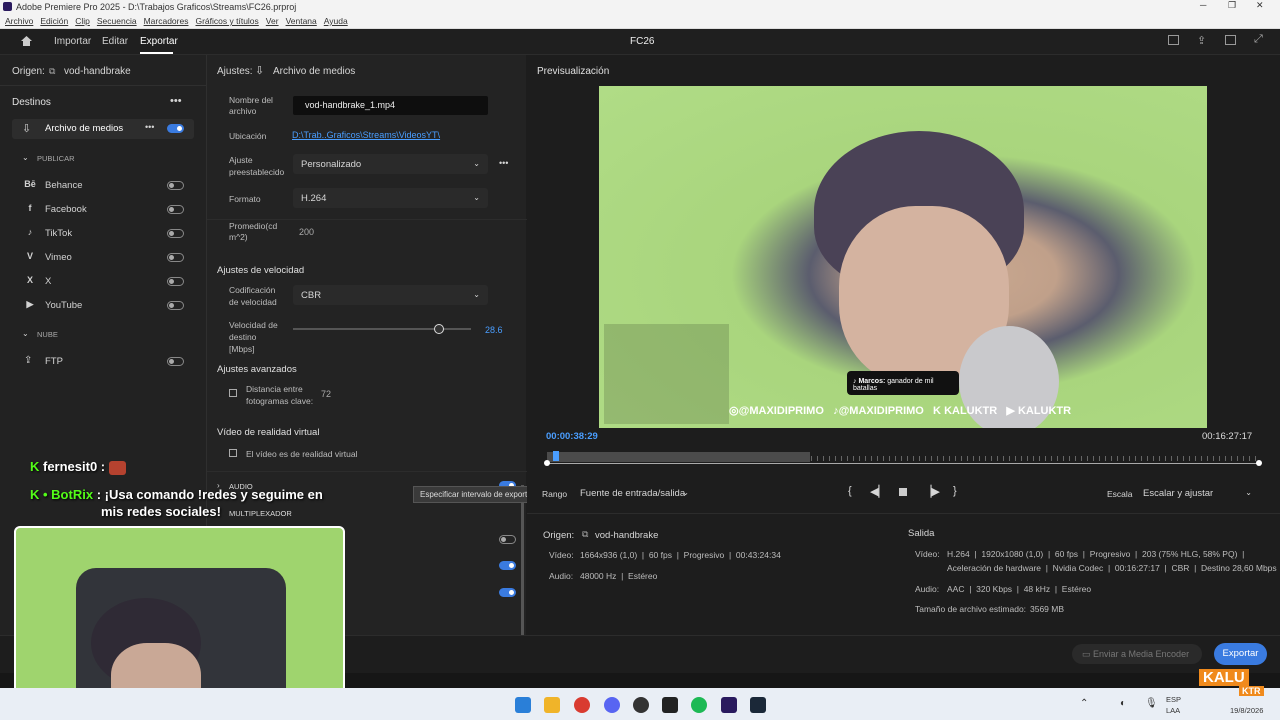 Image resolution: width=1280 pixels, height=720 pixels. I want to click on menu-item: Clip, so click(82, 21).